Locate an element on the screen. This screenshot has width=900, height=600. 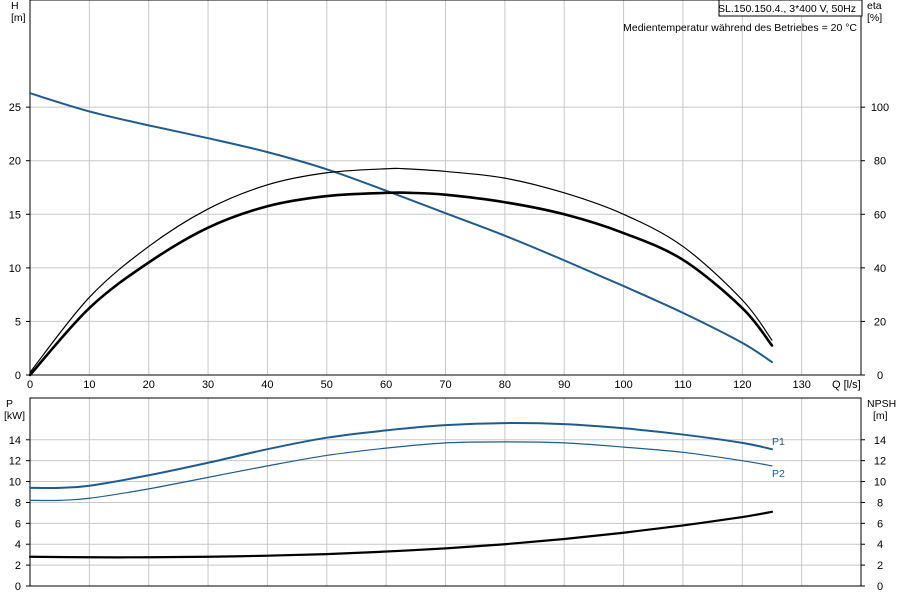
bottom-y-right-tick-2: 2 is located at coordinates (880, 566).